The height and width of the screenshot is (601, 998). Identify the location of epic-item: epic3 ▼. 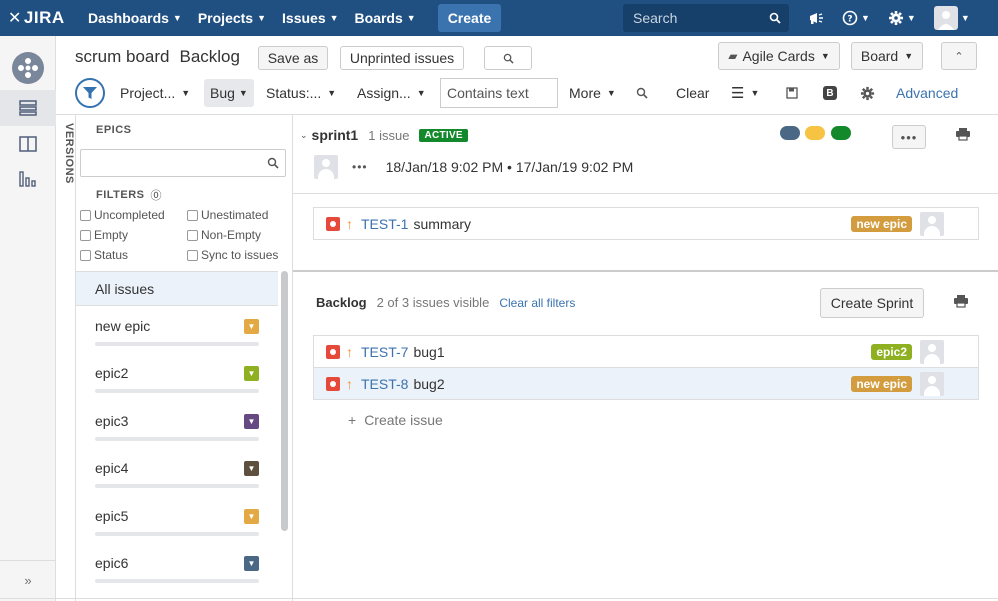
(177, 427).